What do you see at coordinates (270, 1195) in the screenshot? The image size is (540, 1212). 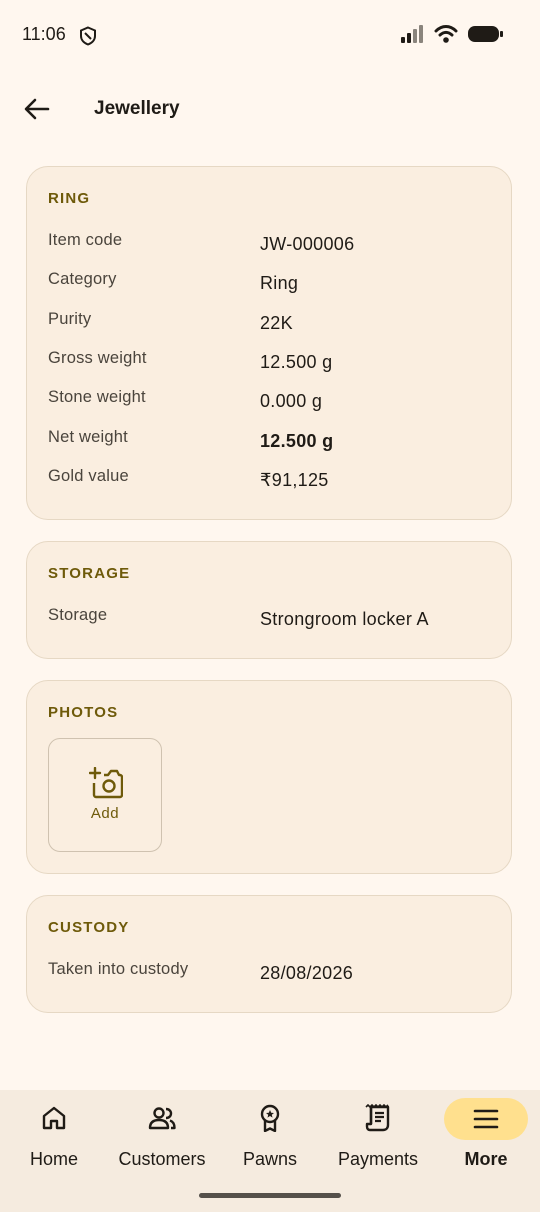 I see `gesture-handle` at bounding box center [270, 1195].